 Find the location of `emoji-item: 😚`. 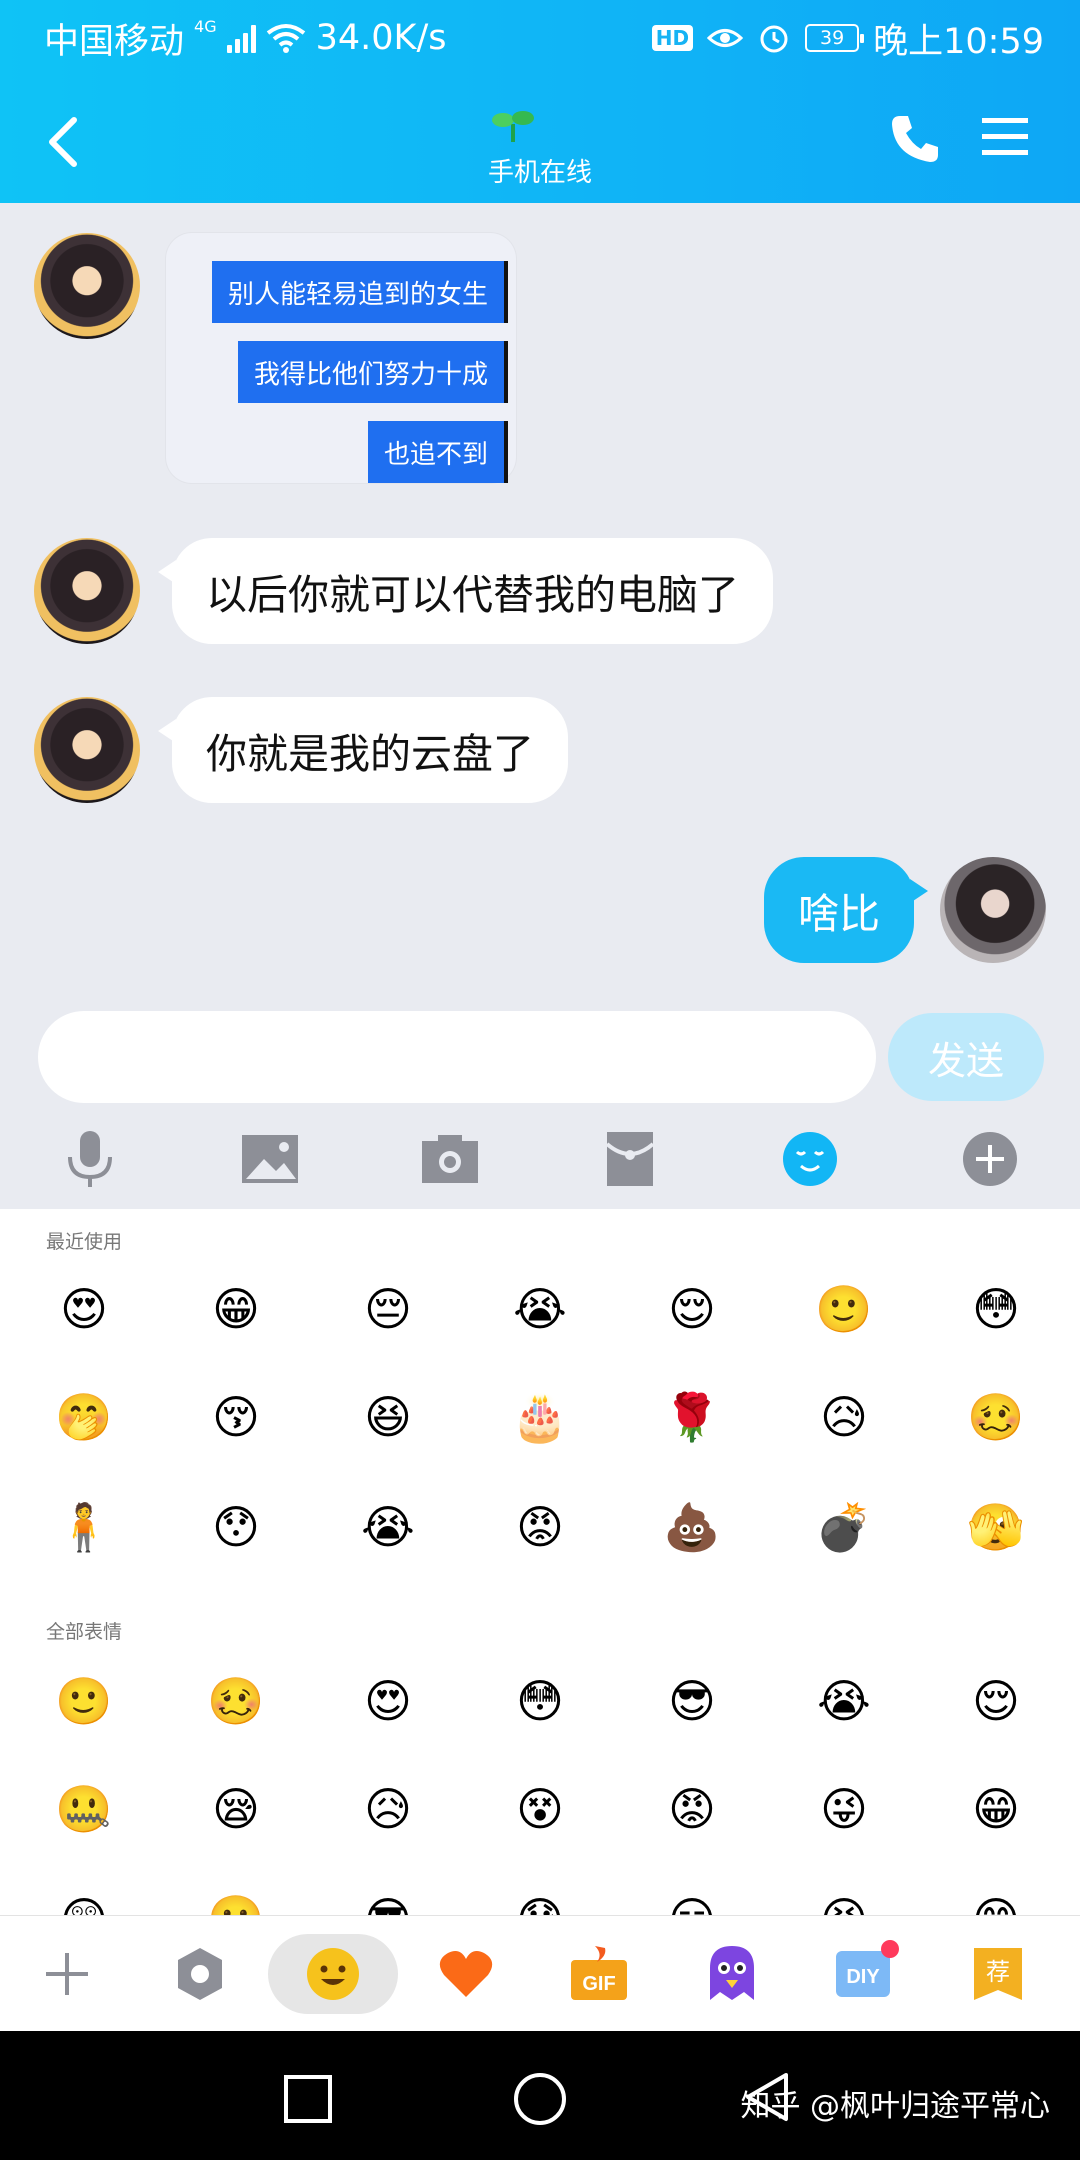

emoji-item: 😚 is located at coordinates (236, 1417).